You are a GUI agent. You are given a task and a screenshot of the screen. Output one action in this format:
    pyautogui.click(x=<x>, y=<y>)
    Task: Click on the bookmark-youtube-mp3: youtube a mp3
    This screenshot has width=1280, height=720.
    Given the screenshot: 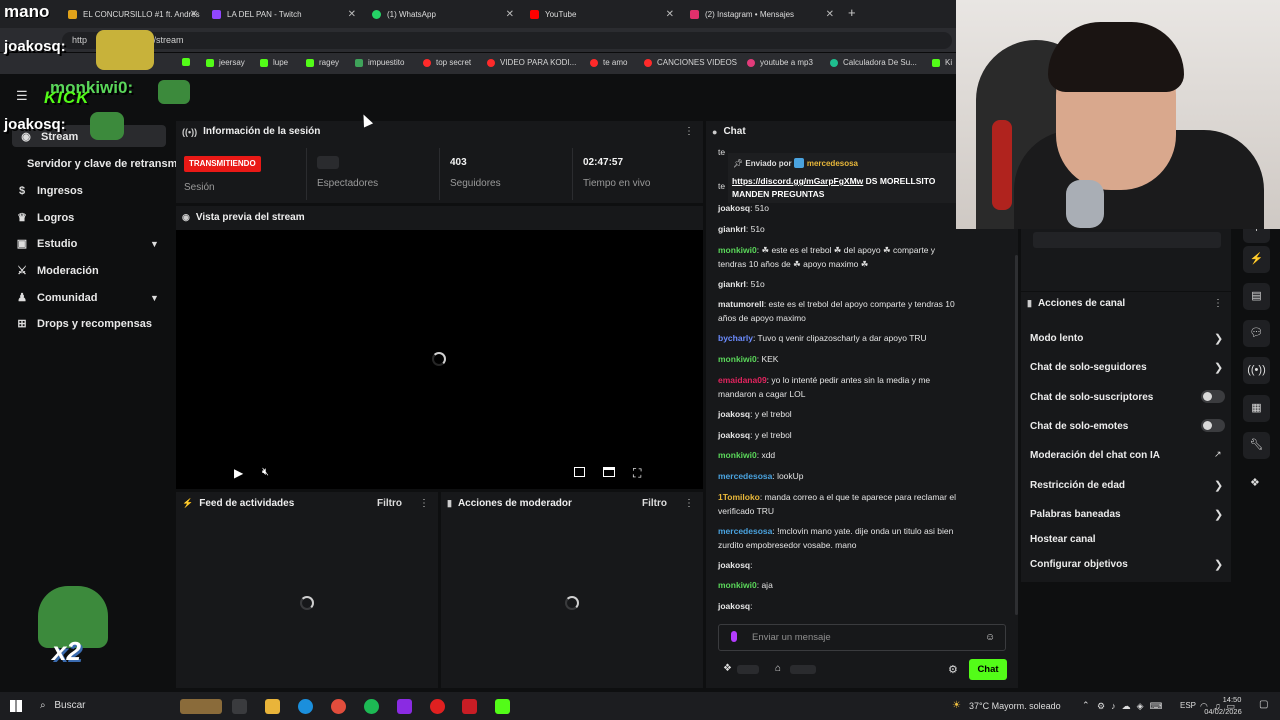 What is the action you would take?
    pyautogui.click(x=780, y=62)
    